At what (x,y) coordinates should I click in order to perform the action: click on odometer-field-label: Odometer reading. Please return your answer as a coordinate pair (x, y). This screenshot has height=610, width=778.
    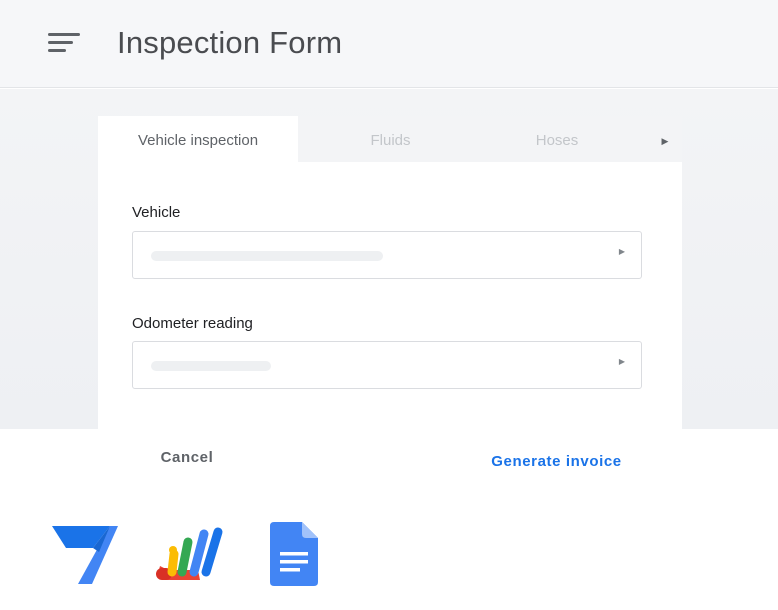
    Looking at the image, I should click on (192, 323).